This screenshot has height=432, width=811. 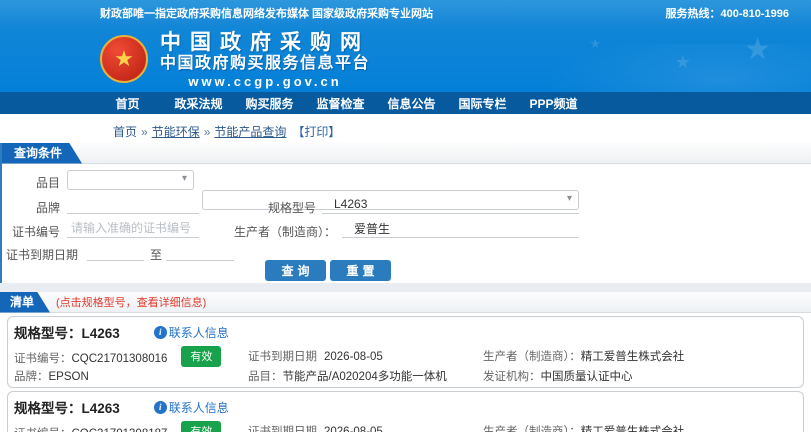 I want to click on issuer-label: 发证机构：, so click(x=512, y=377).